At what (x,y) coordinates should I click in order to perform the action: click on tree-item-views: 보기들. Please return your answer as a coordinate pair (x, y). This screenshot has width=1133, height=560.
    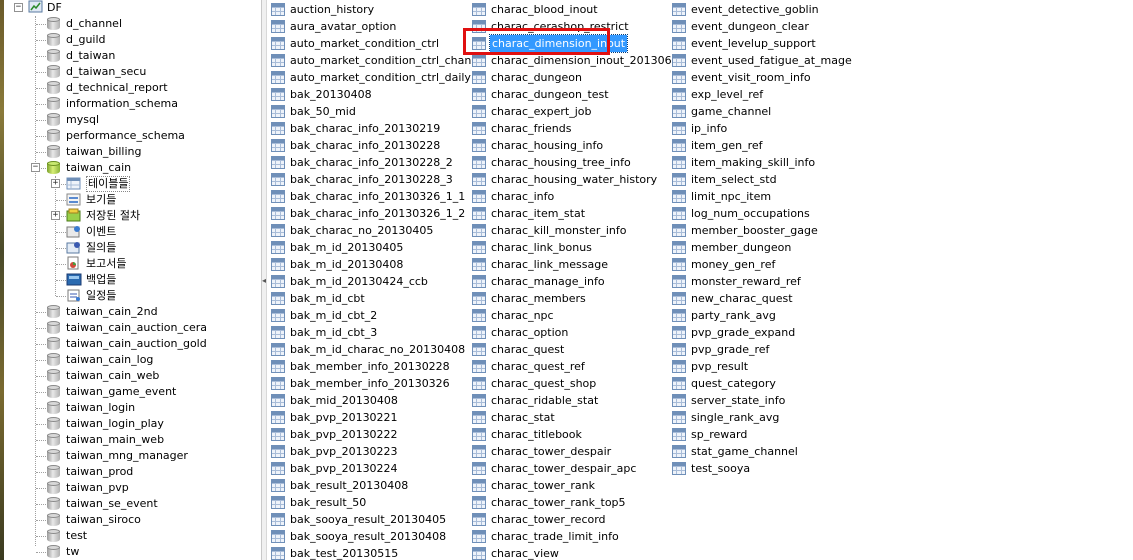
    Looking at the image, I should click on (127, 200).